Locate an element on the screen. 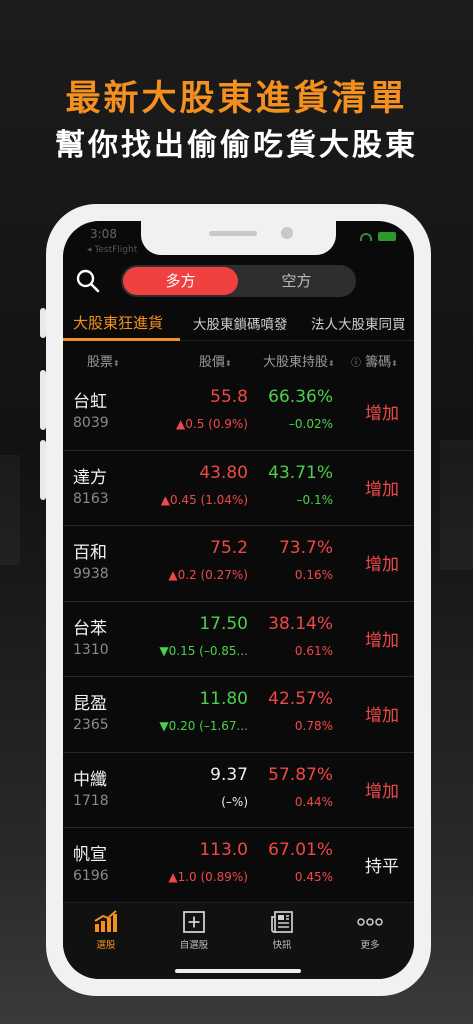 The image size is (473, 1024). holding-change: 0.61% is located at coordinates (313, 650).